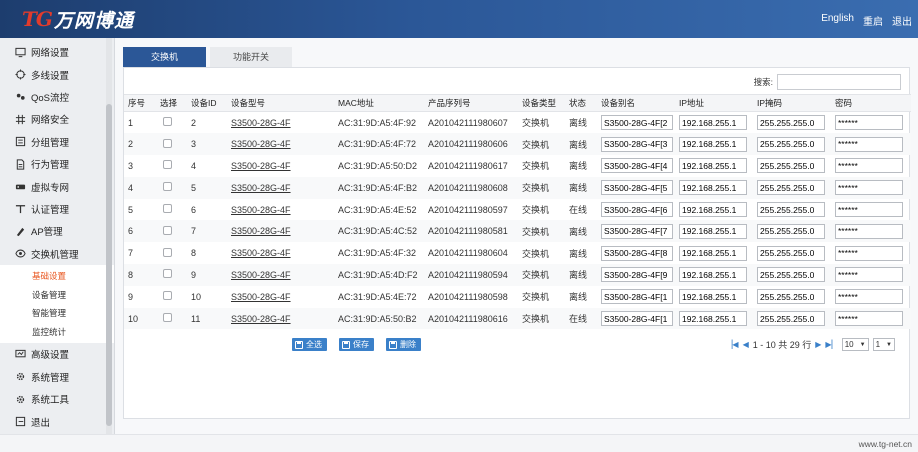 The width and height of the screenshot is (918, 452). Describe the element at coordinates (746, 344) in the screenshot. I see `prev-page-icon: ◀` at that location.